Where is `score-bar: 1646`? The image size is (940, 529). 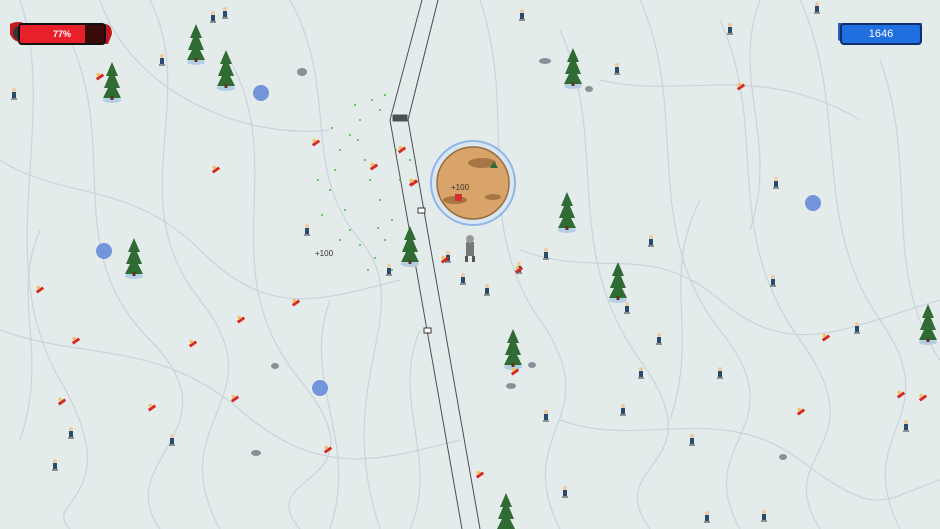 score-bar: 1646 is located at coordinates (881, 34).